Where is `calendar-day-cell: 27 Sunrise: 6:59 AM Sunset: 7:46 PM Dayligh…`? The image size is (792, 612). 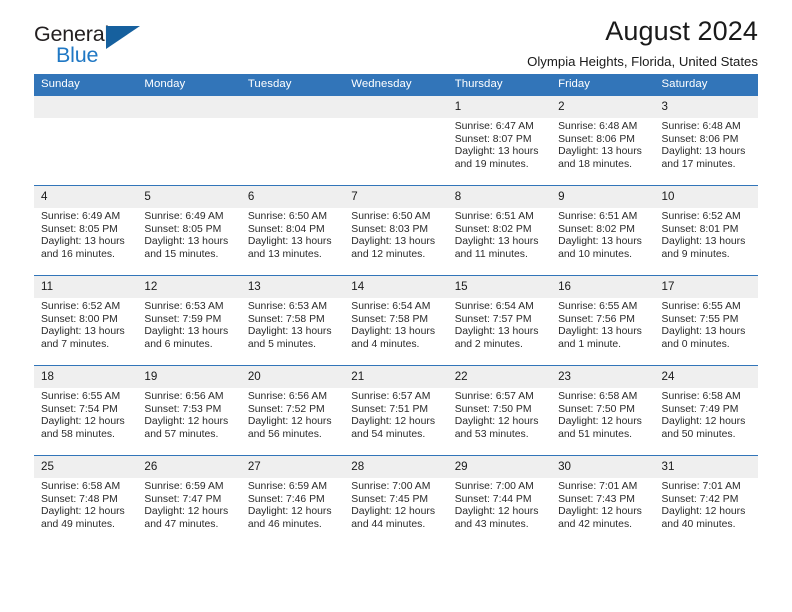 calendar-day-cell: 27 Sunrise: 6:59 AM Sunset: 7:46 PM Dayligh… is located at coordinates (292, 500).